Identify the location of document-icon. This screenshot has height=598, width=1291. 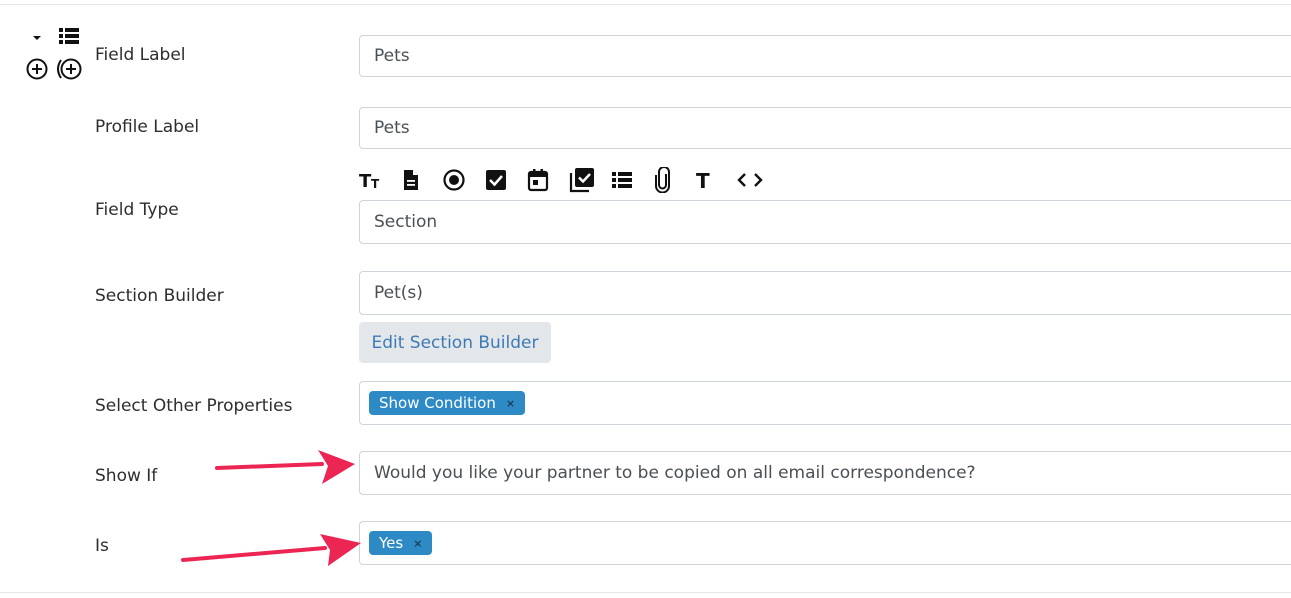
(422, 180).